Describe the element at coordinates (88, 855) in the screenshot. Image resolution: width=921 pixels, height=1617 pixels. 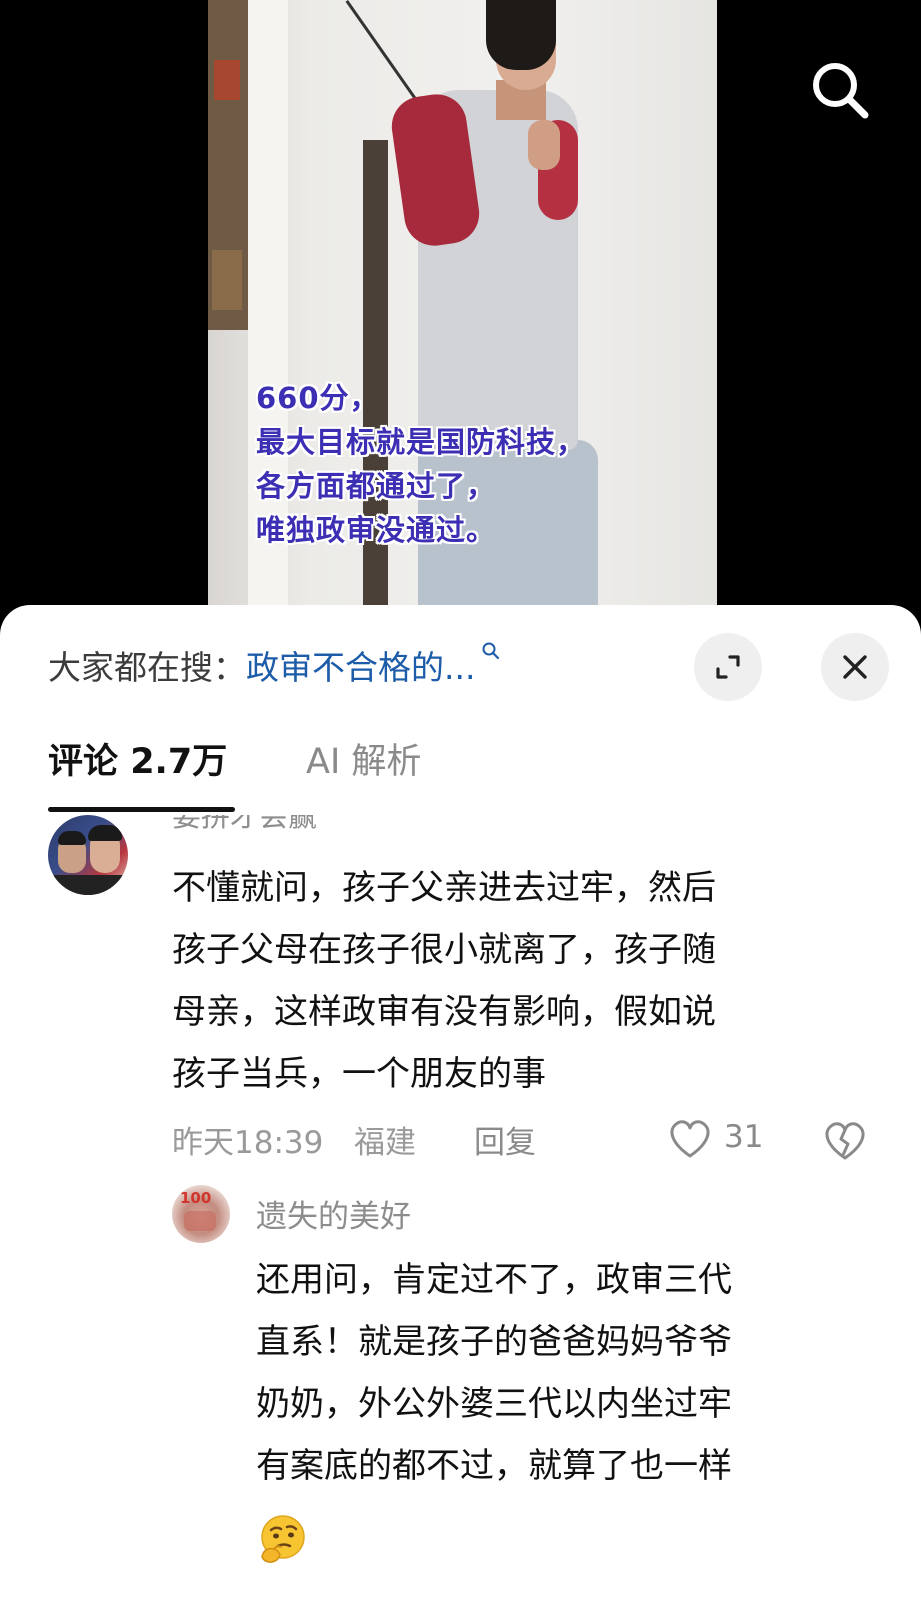
I see `avatar` at that location.